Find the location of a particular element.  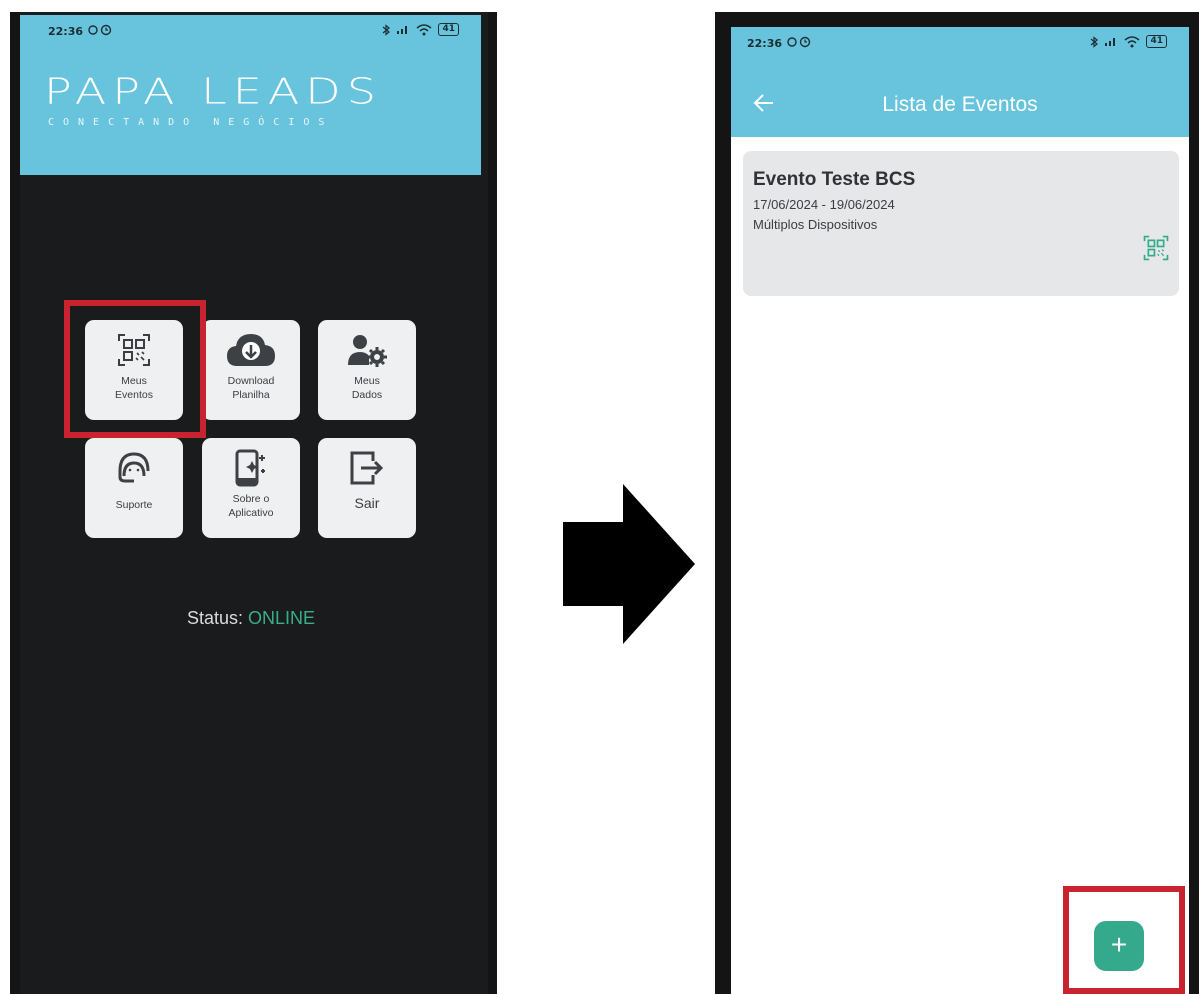

status-value: ONLINE is located at coordinates (282, 618).